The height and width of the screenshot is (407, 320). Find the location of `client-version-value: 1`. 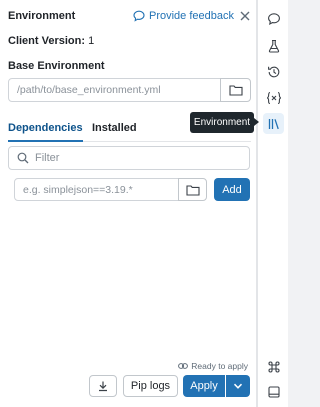

client-version-value: 1 is located at coordinates (91, 41).